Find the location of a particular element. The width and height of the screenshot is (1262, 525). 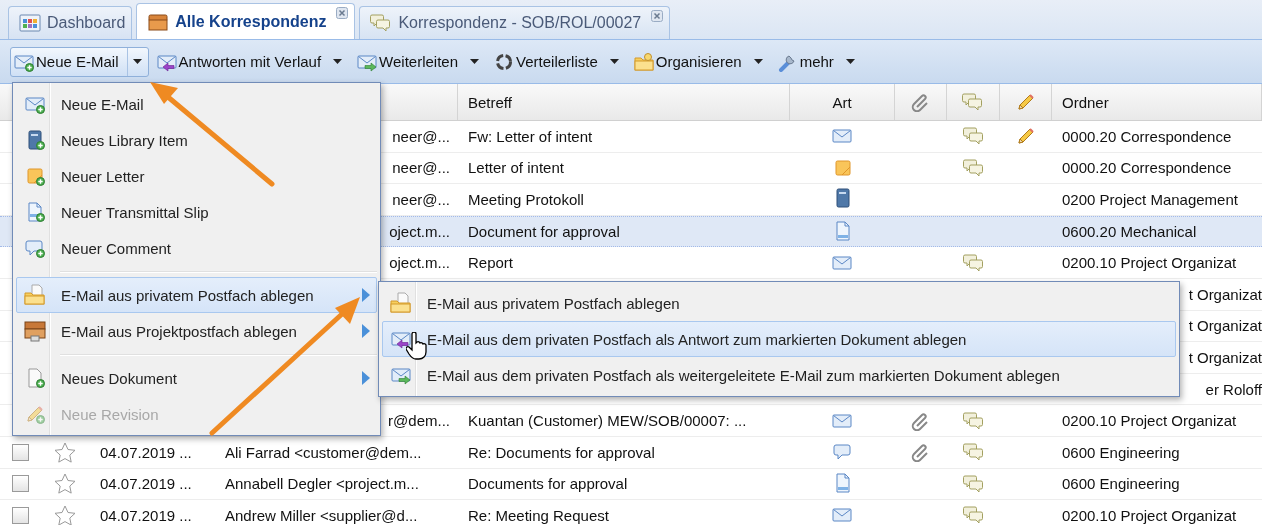

menu-item: Neues Dokument is located at coordinates (196, 378).